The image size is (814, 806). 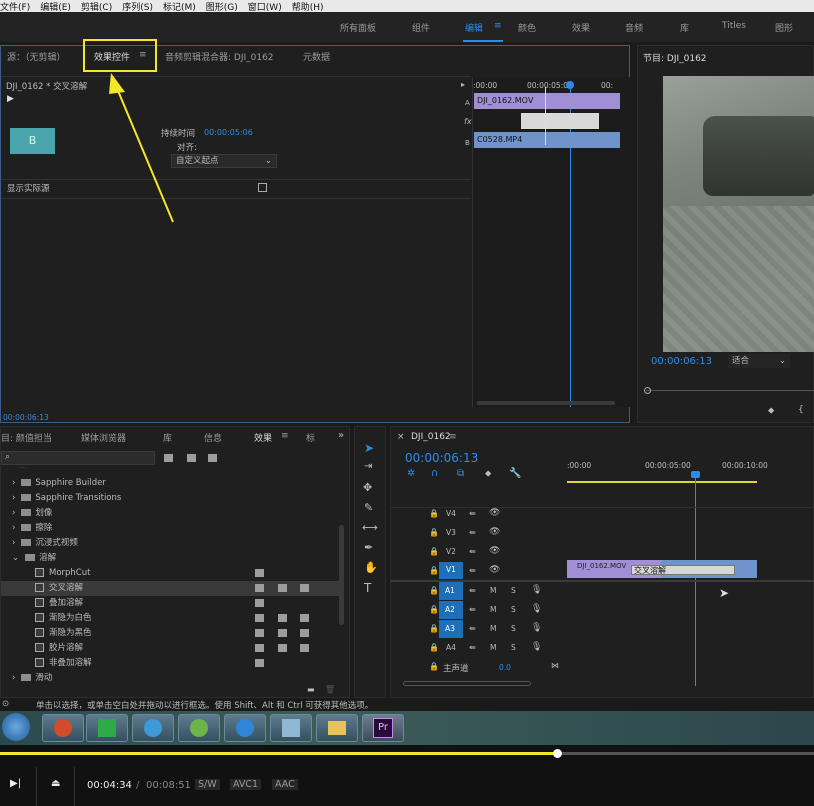 What do you see at coordinates (570, 85) in the screenshot?
I see `mini-playhead-handle` at bounding box center [570, 85].